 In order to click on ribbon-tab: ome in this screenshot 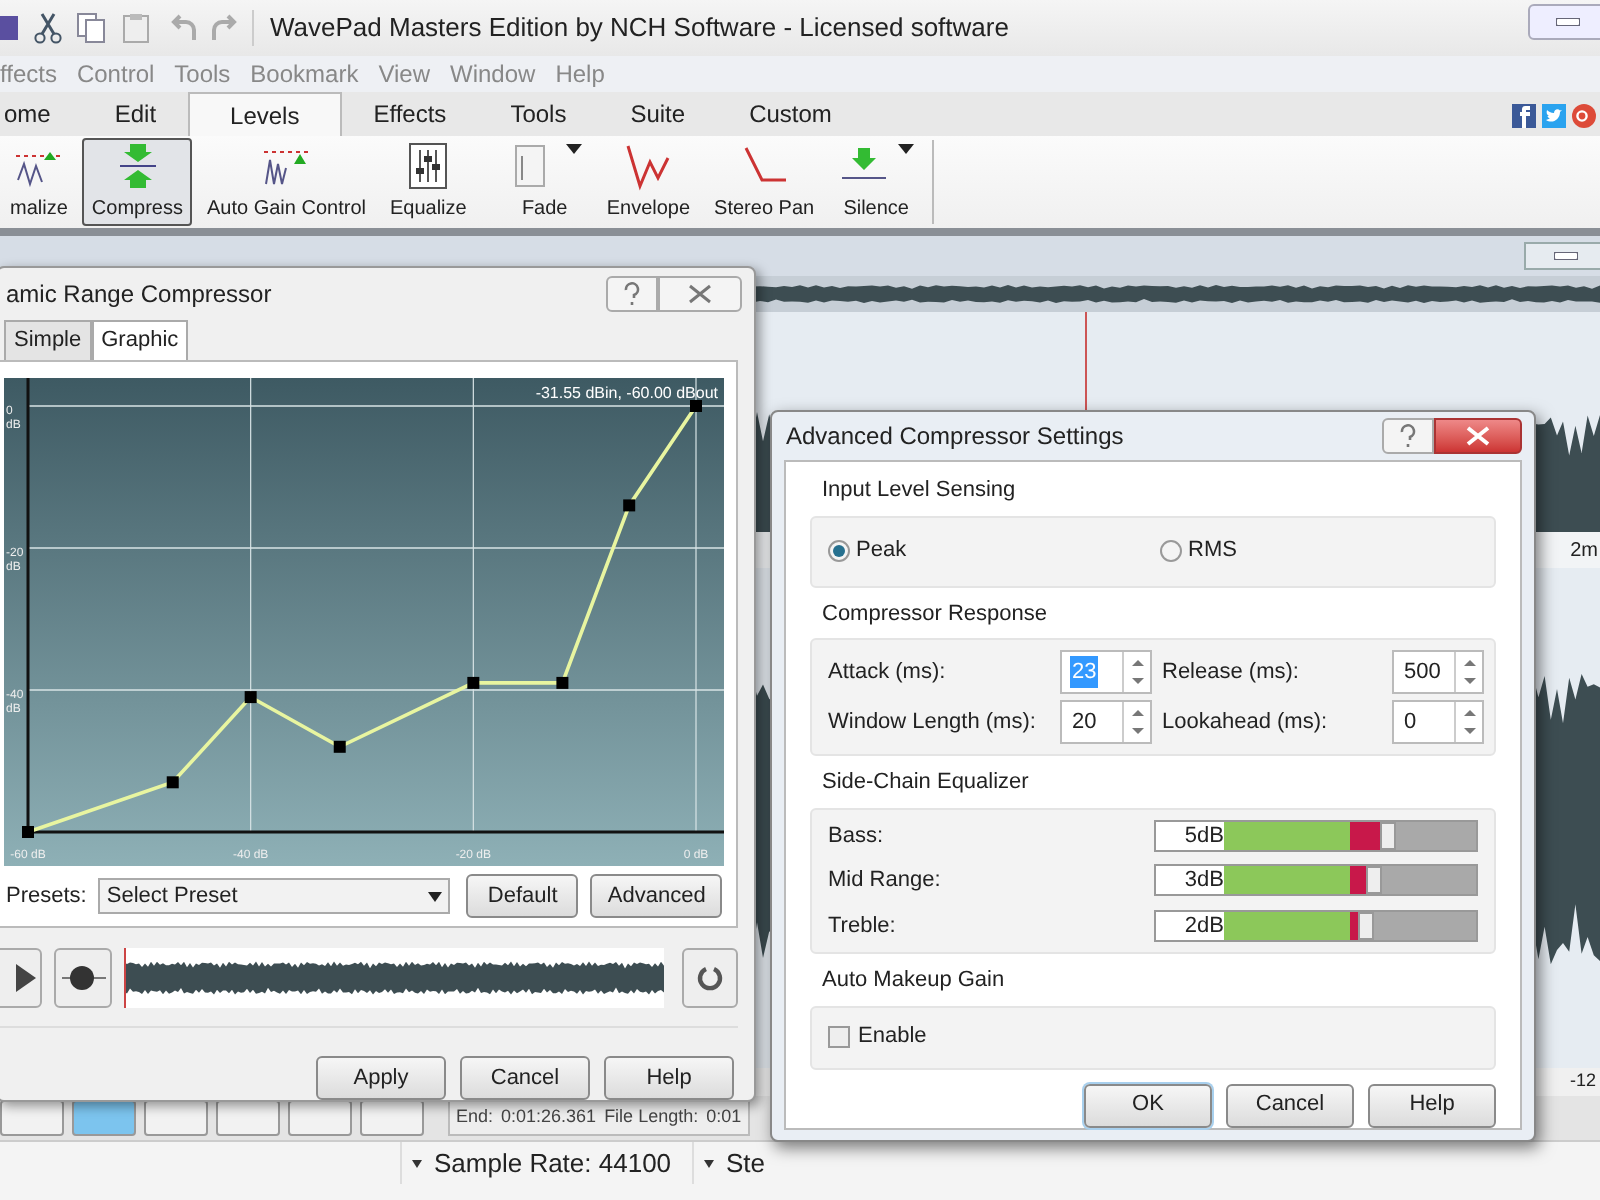, I will do `click(41, 114)`.